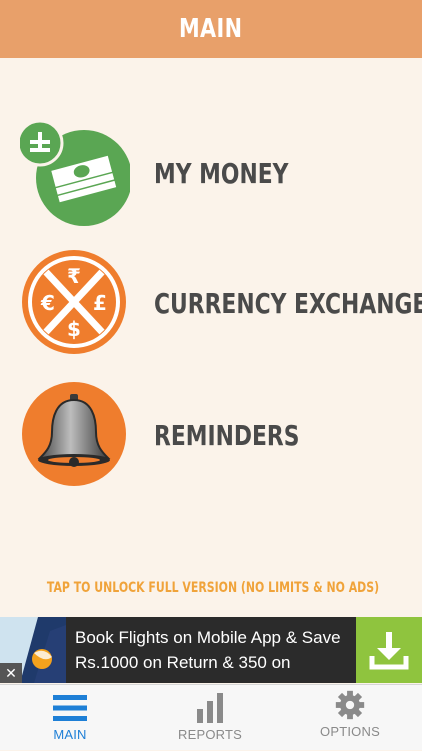 This screenshot has height=751, width=422. I want to click on tab-options: OPTIONS, so click(350, 718).